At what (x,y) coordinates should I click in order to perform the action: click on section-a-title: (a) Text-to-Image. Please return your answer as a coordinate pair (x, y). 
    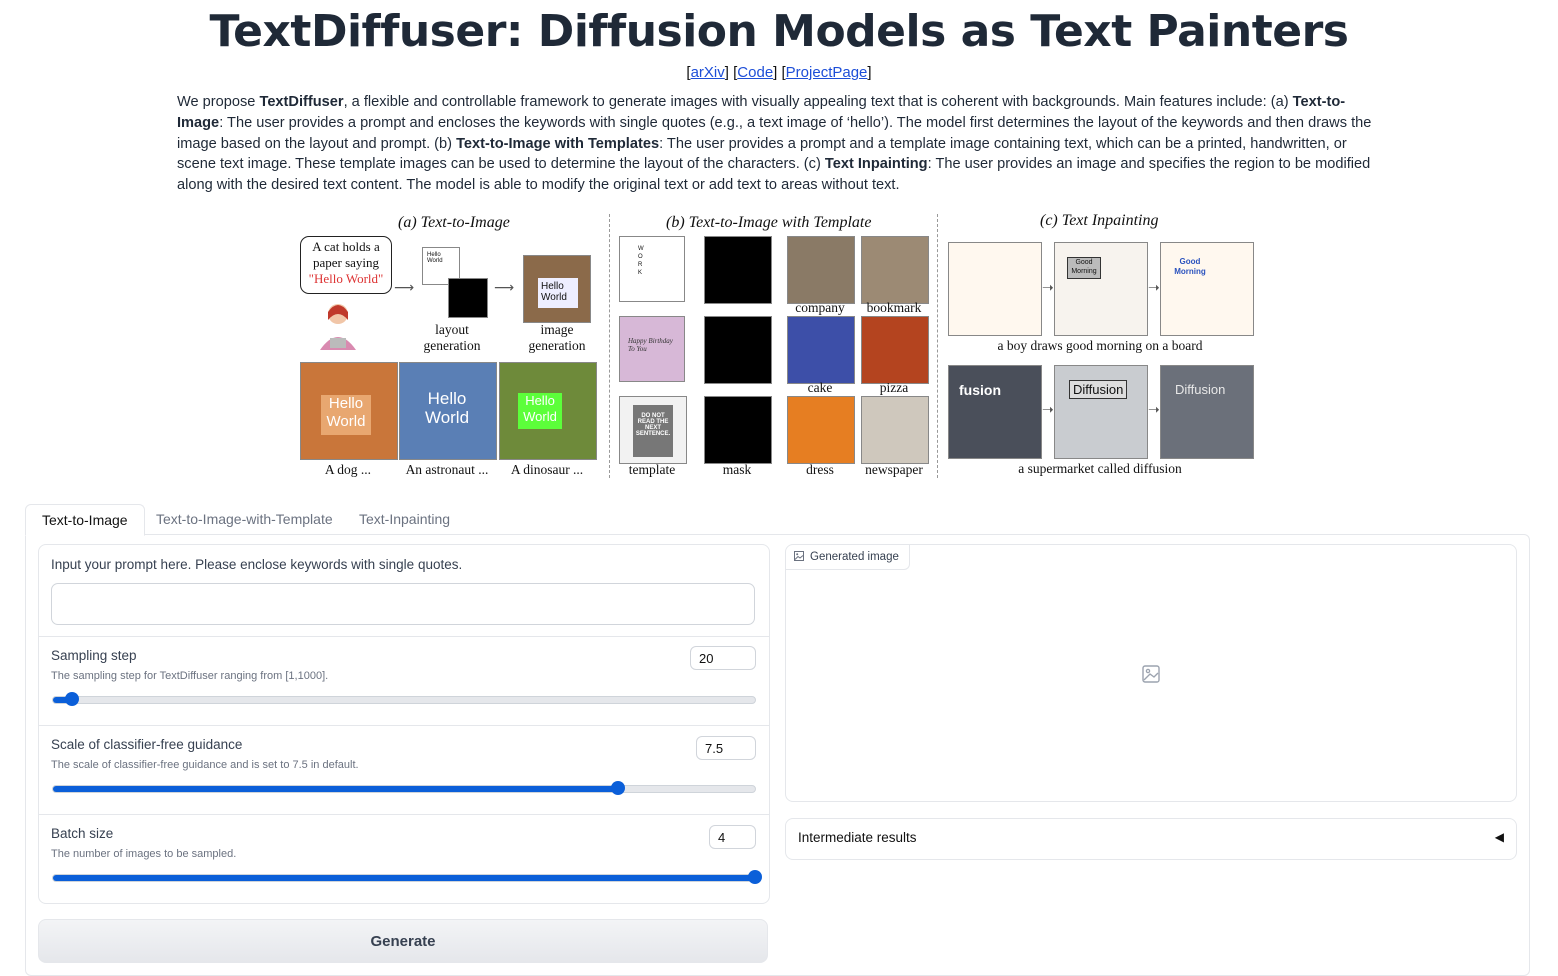
    Looking at the image, I should click on (454, 222).